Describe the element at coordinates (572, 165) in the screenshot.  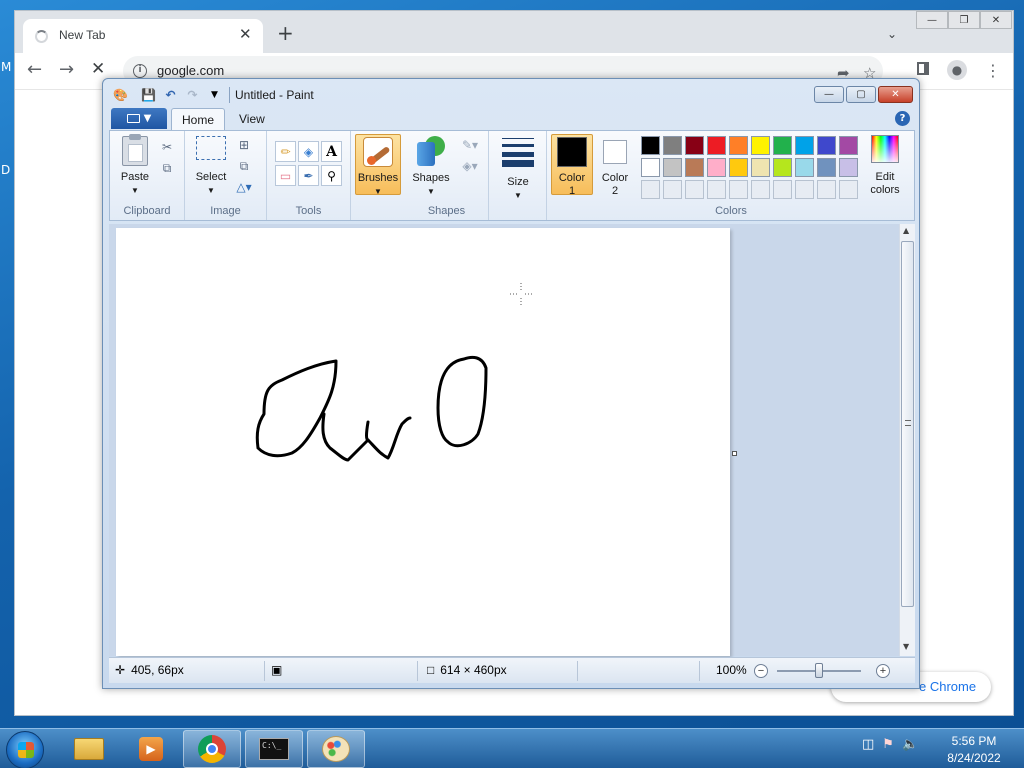
I see `color1-button: Color 1` at that location.